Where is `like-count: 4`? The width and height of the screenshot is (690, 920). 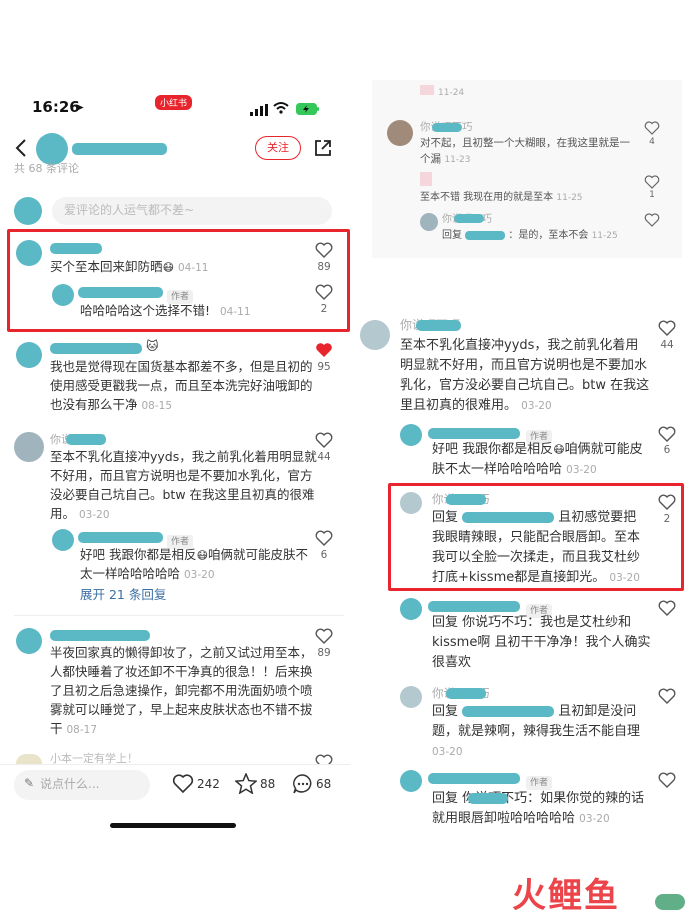
like-count: 4 is located at coordinates (652, 142).